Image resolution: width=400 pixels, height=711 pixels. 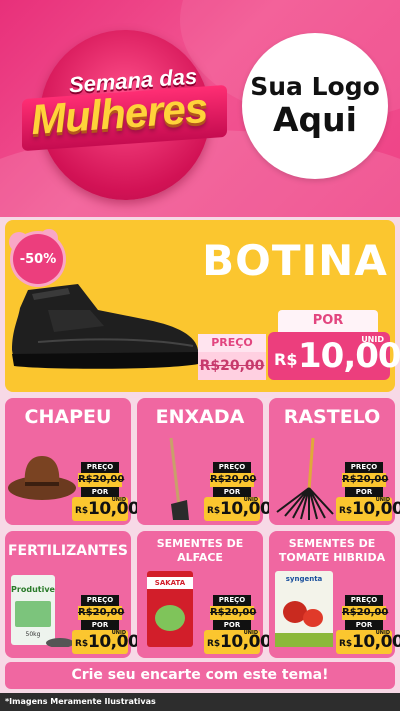 I want to click on hoe-image, so click(x=179, y=478).